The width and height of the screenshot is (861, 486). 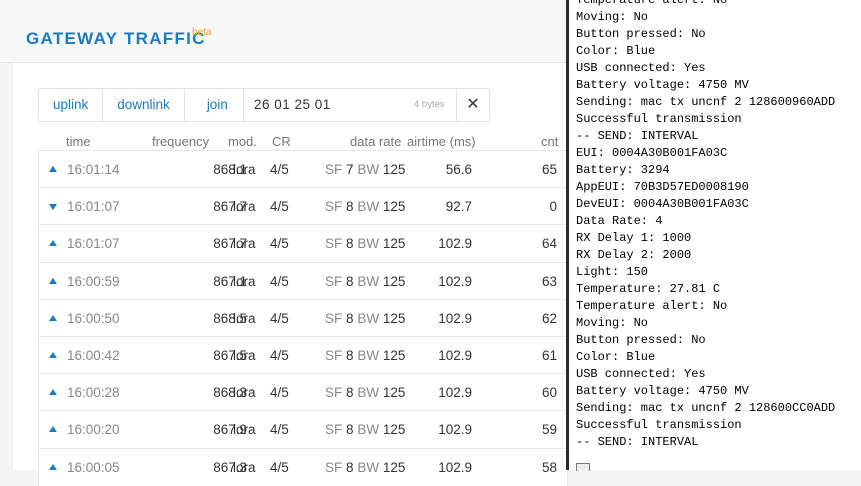 What do you see at coordinates (634, 238) in the screenshot?
I see `serial-line: RX Delay 1: 1000` at bounding box center [634, 238].